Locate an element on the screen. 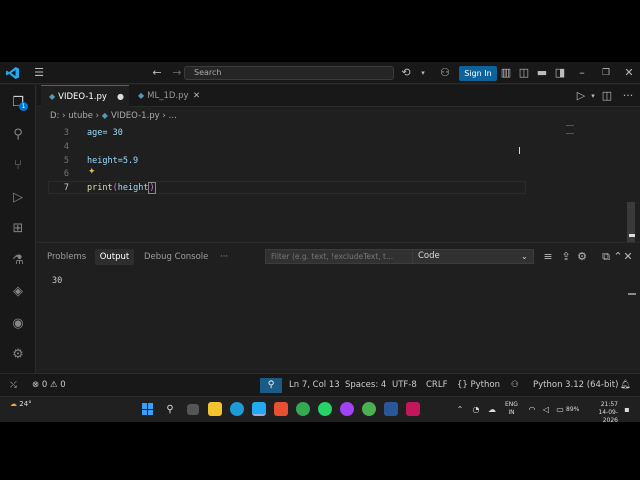  activity-bar: ❐ 1 ⚲ ⑂ ▷ ⊞ ⚗ ◈ ◉ ⚙ is located at coordinates (18, 229).